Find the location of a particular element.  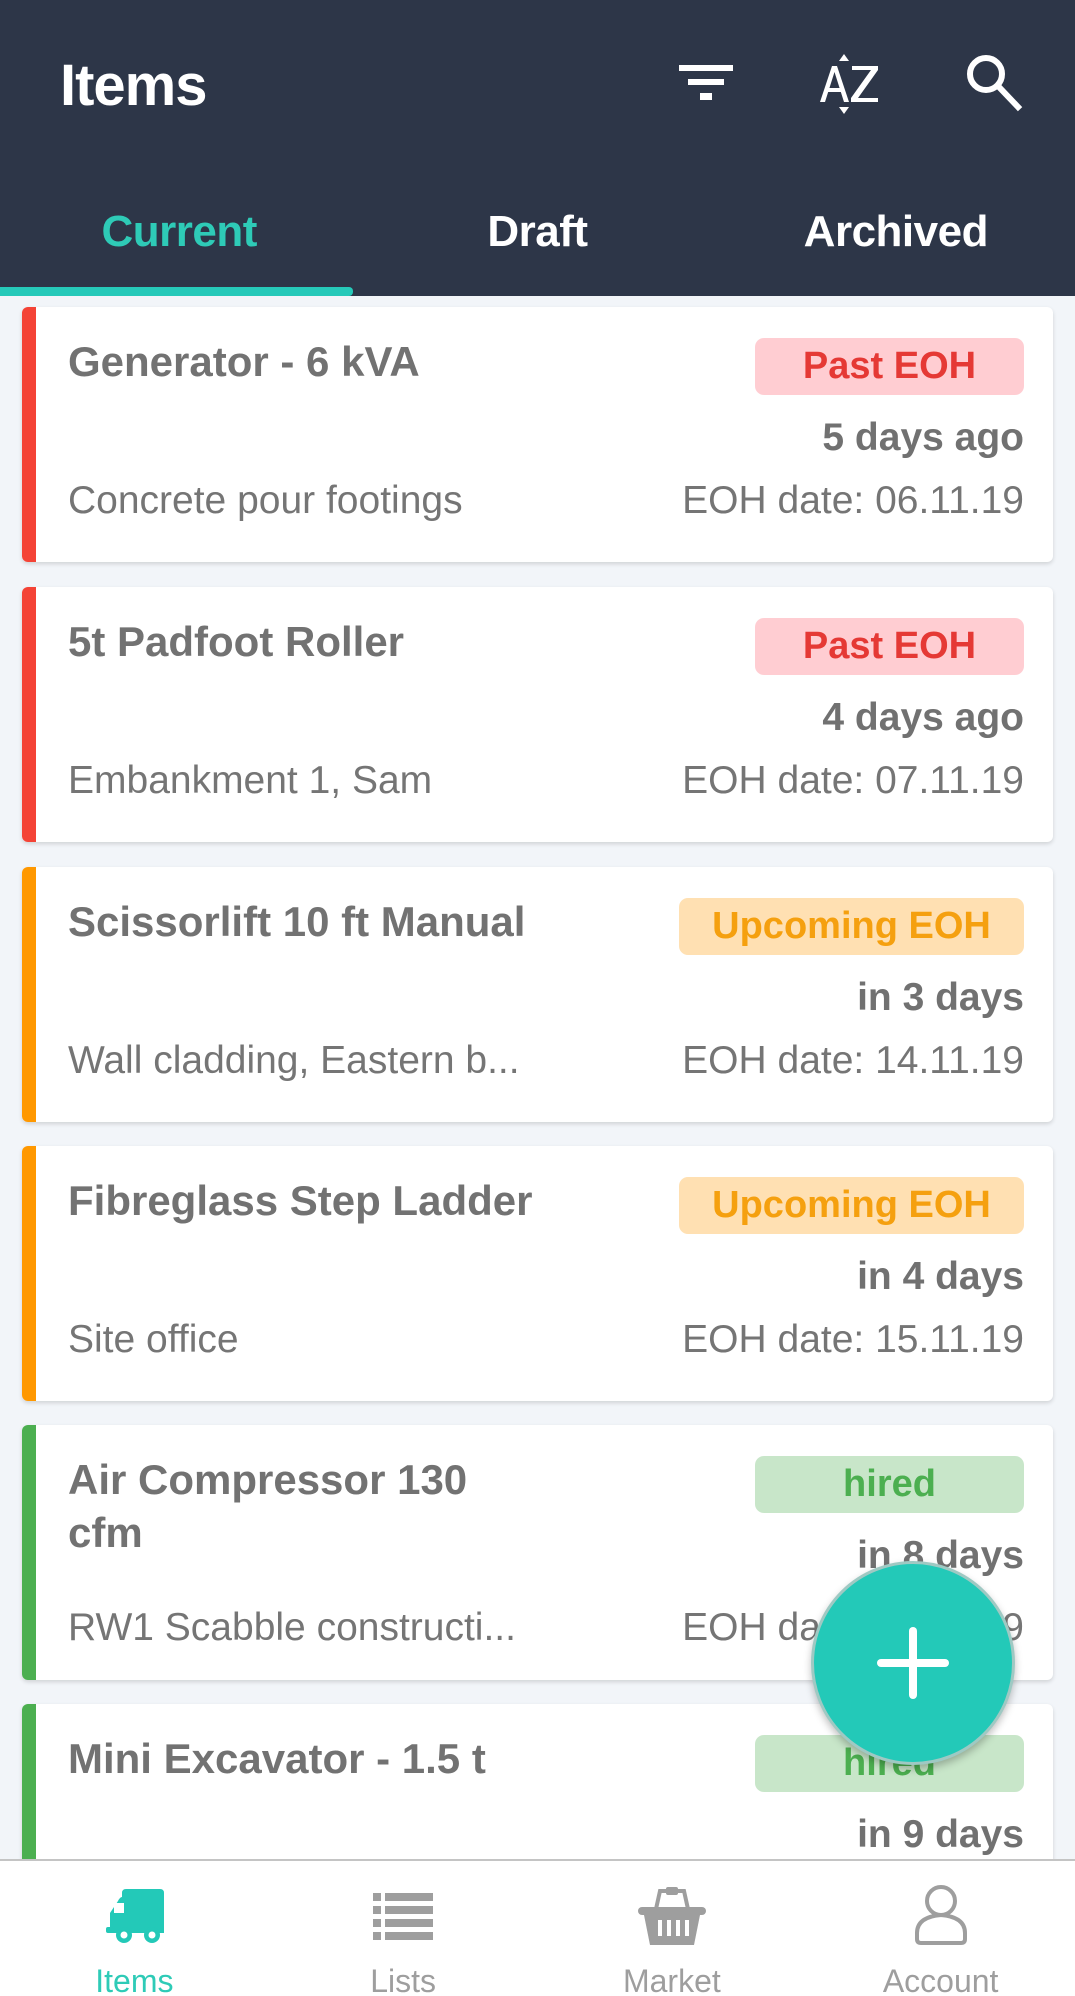

truck-icon is located at coordinates (135, 1916).